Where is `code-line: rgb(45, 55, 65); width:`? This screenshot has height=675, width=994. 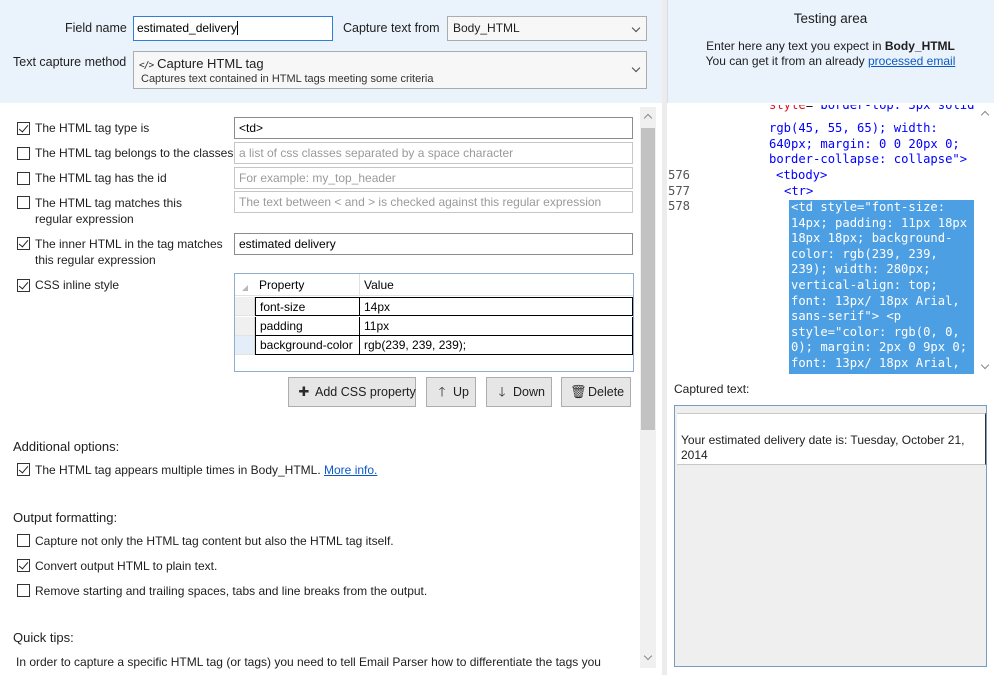 code-line: rgb(45, 55, 65); width: is located at coordinates (853, 128).